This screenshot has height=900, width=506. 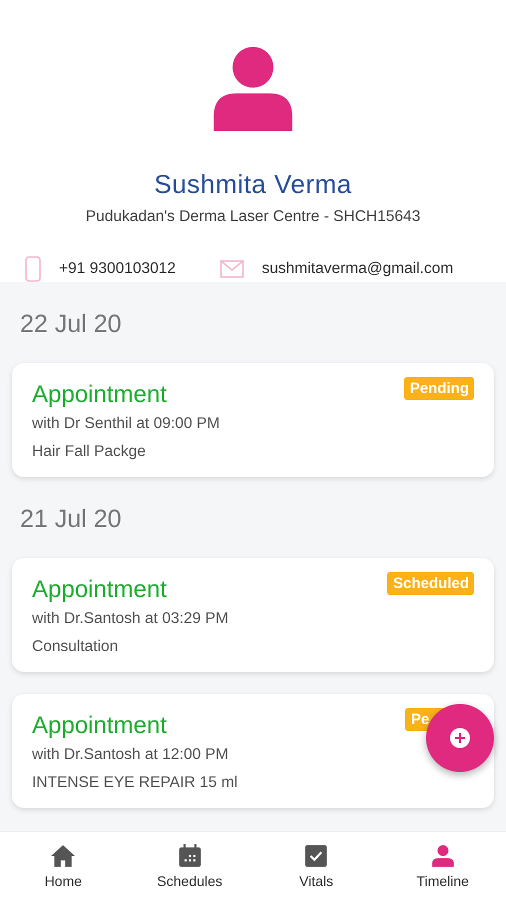 What do you see at coordinates (33, 269) in the screenshot?
I see `phone-icon` at bounding box center [33, 269].